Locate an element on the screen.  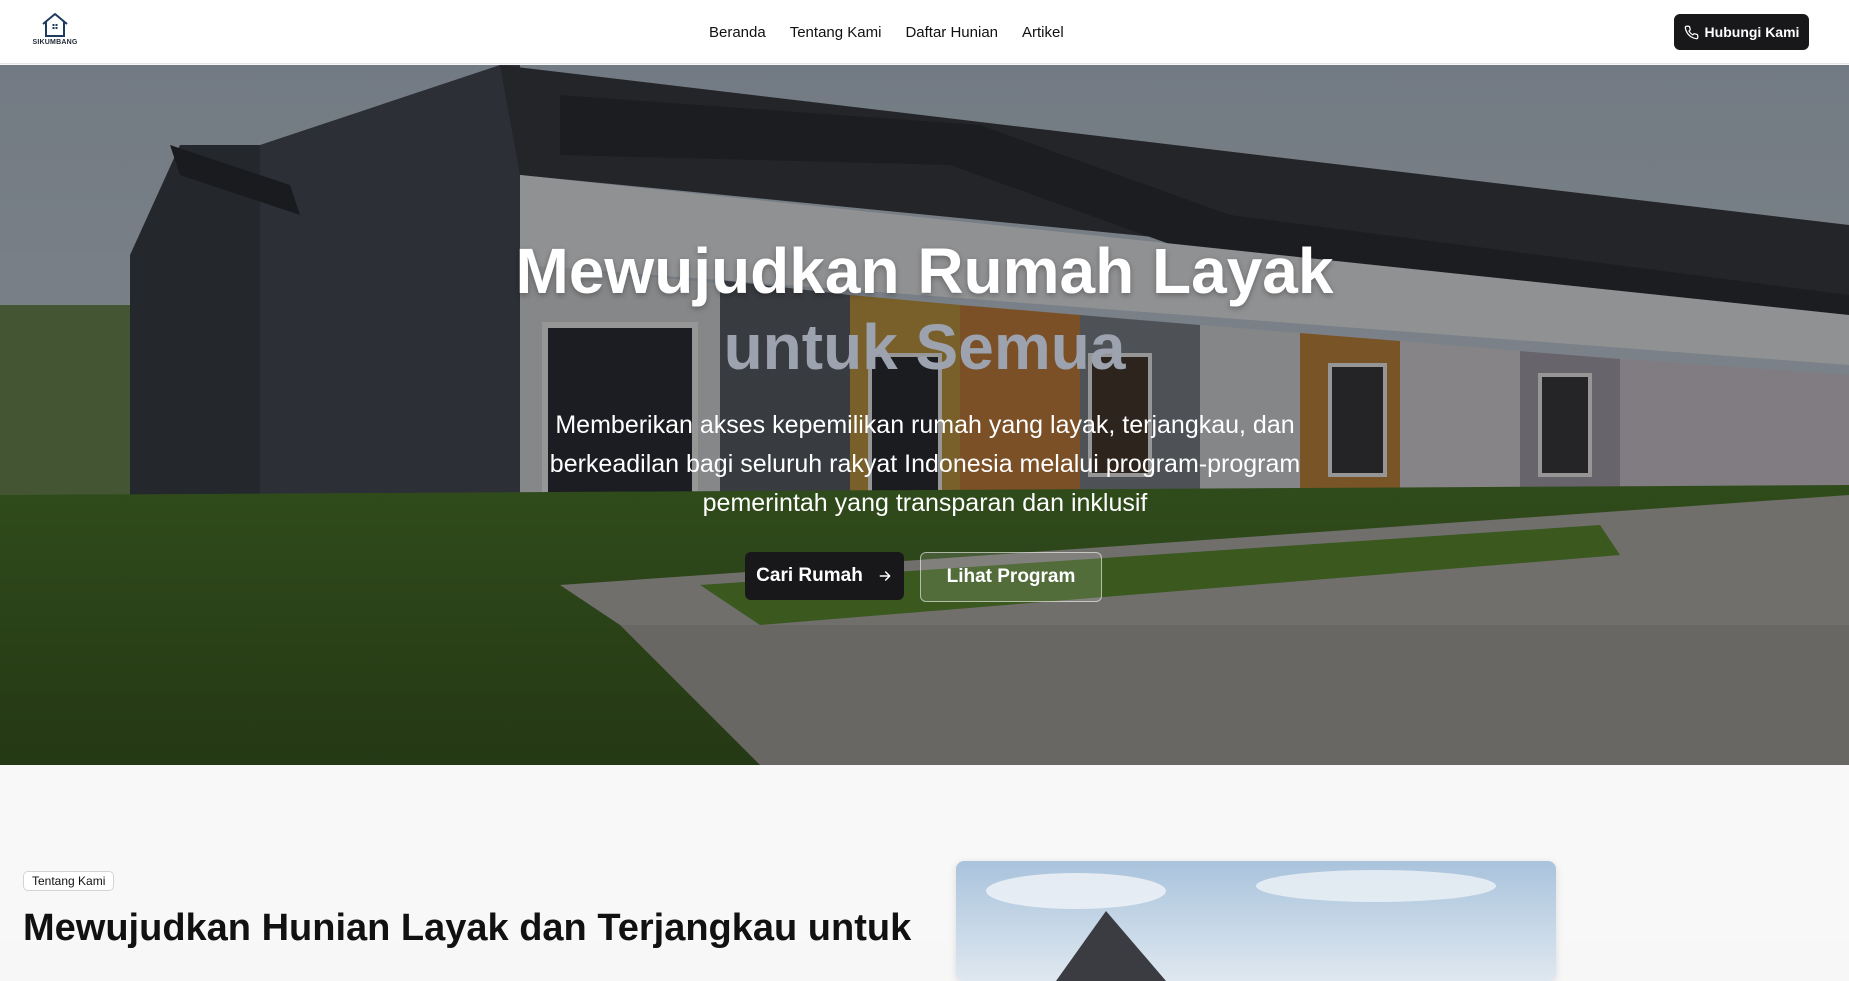
nav-item-tentang-kami: Tentang Kami is located at coordinates (836, 32).